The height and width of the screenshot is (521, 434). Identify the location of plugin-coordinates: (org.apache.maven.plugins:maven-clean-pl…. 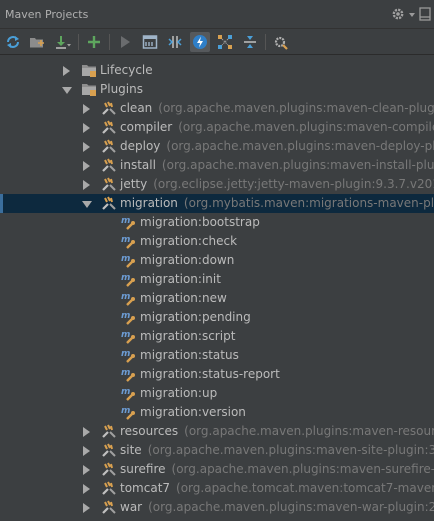
(296, 108).